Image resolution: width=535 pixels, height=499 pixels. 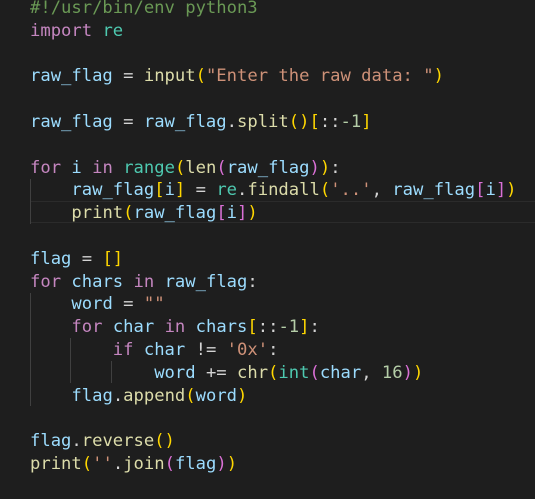 I want to click on code-line: flag.append(word), so click(x=138, y=396).